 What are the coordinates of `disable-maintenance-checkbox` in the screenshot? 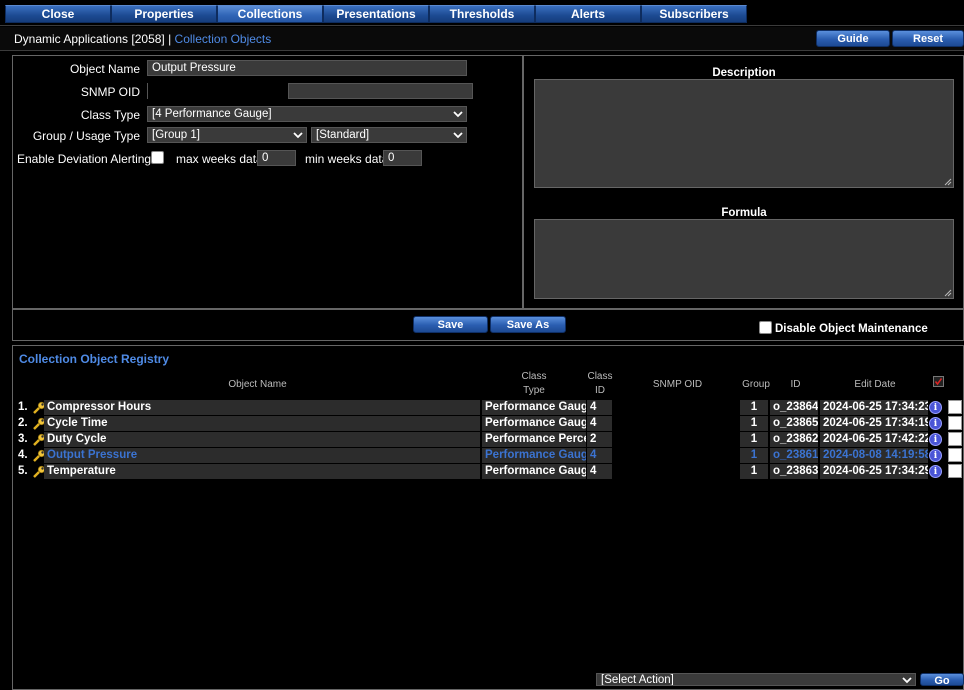 It's located at (765, 327).